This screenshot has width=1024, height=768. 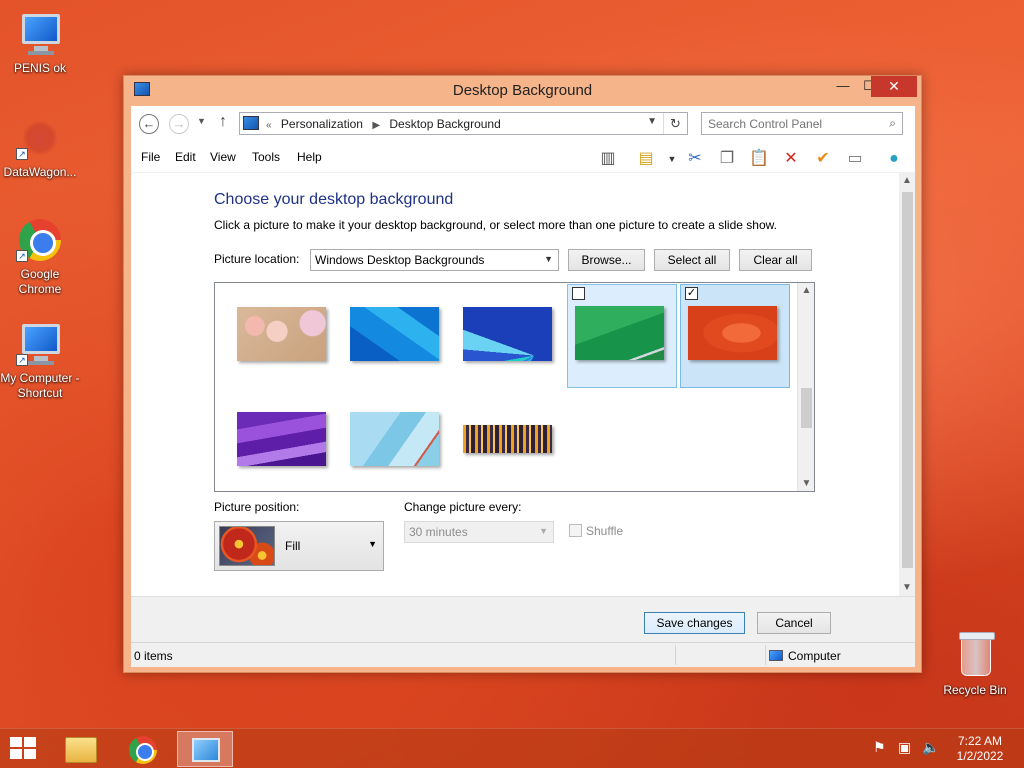 What do you see at coordinates (266, 157) in the screenshot?
I see `menu-tools: Tools` at bounding box center [266, 157].